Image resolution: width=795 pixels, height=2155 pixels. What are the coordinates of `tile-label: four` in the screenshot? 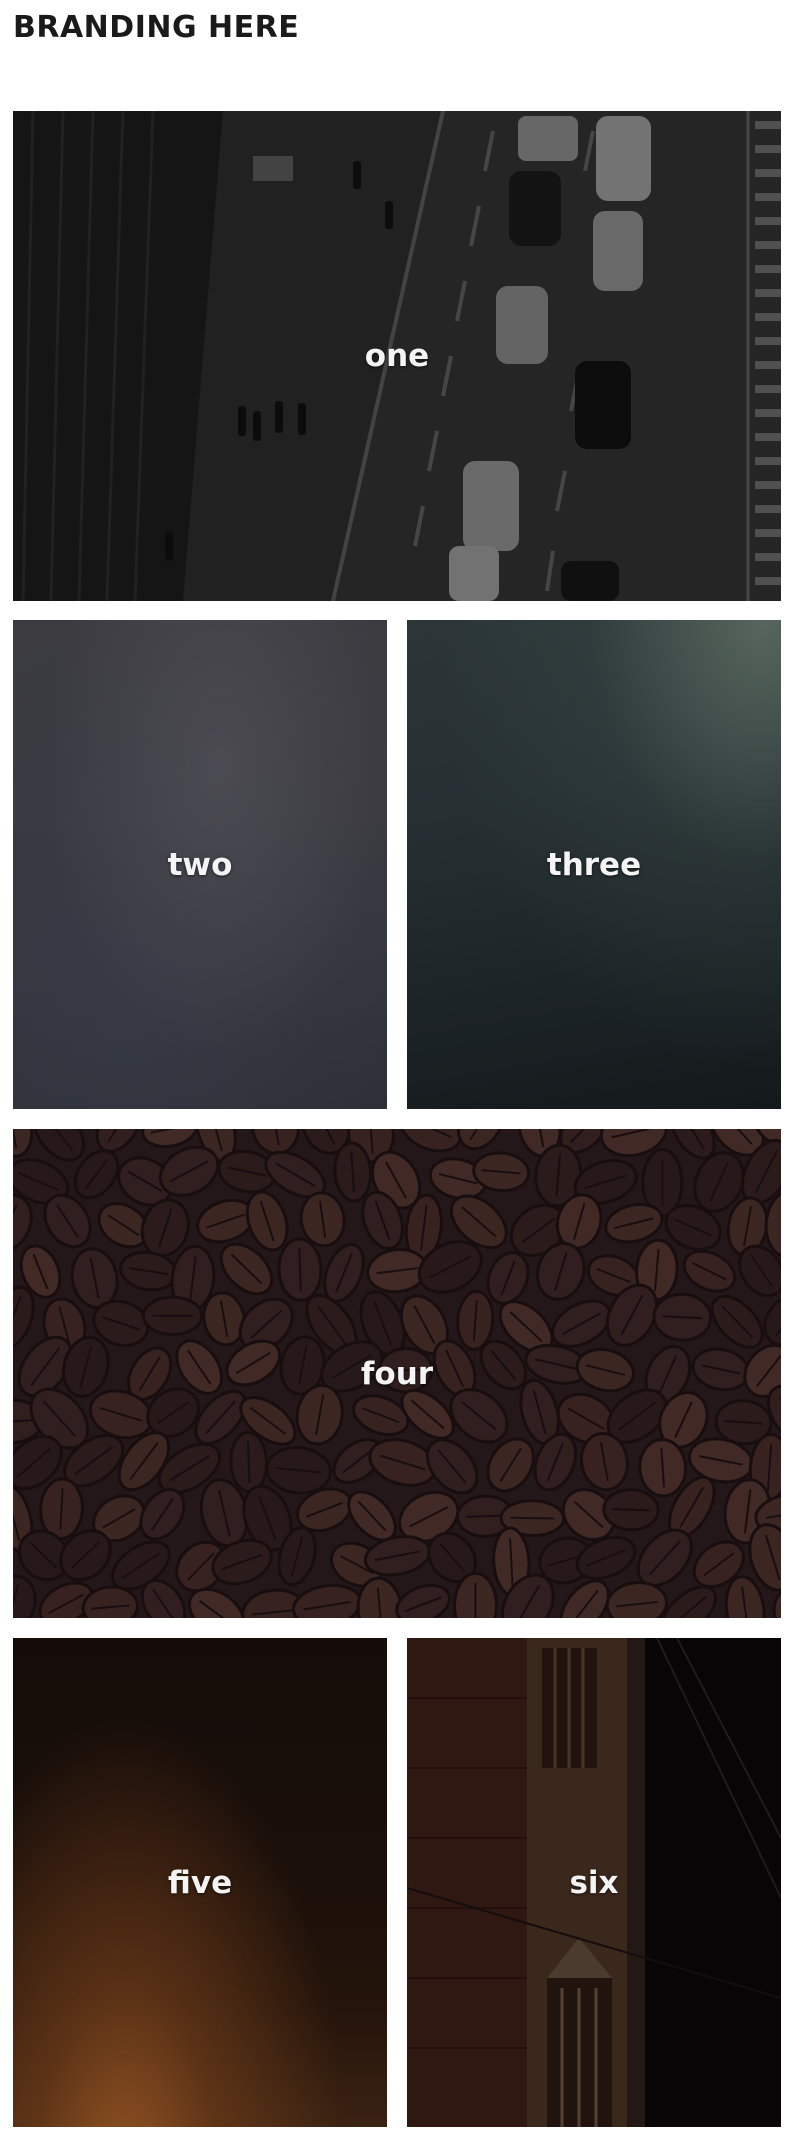 It's located at (397, 1373).